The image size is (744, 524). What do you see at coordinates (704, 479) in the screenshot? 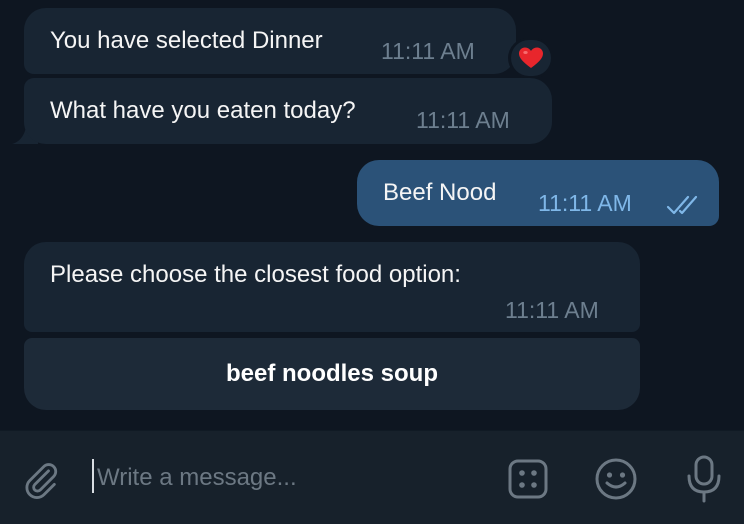
I see `microphone-icon` at bounding box center [704, 479].